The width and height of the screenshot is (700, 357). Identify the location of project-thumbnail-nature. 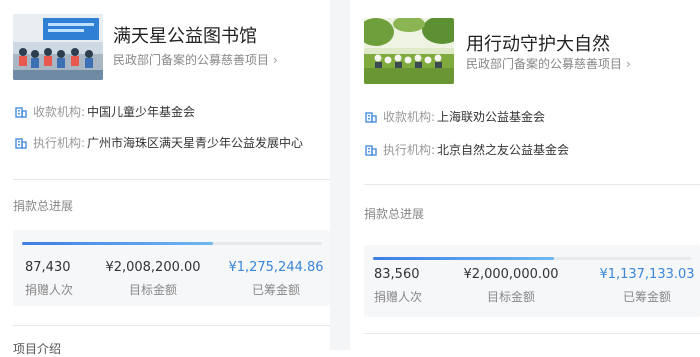
(409, 51).